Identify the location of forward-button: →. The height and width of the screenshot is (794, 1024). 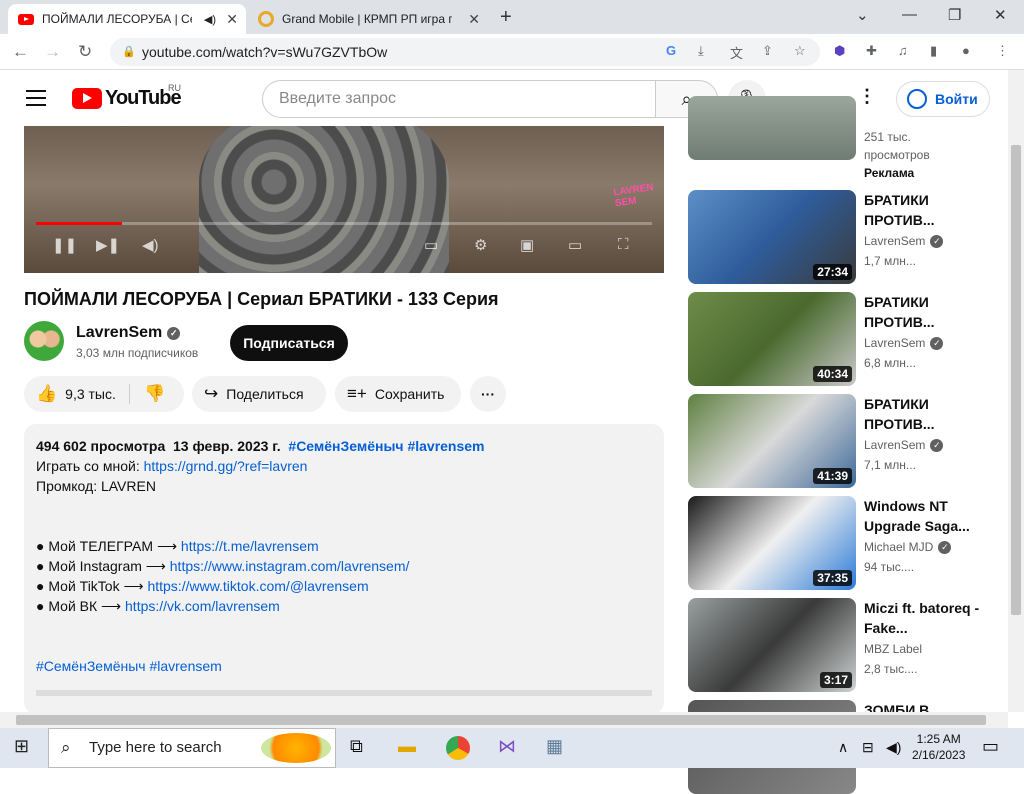
(52, 52).